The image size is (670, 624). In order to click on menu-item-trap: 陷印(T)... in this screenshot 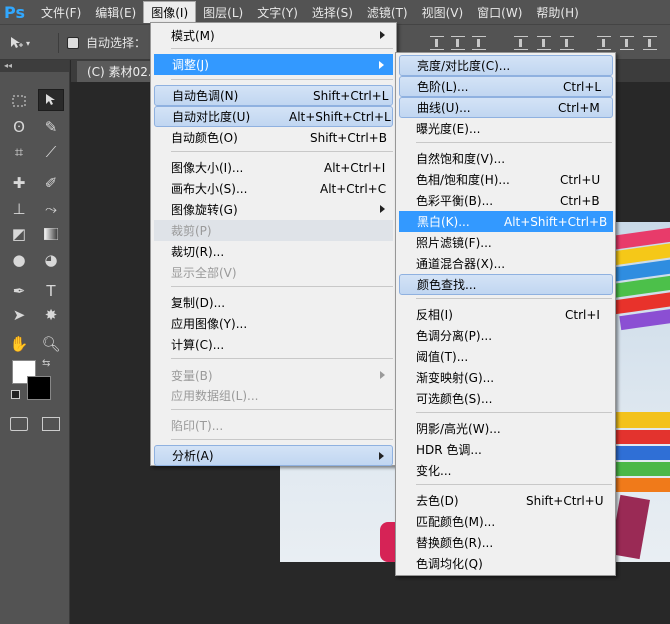, I will do `click(273, 425)`.